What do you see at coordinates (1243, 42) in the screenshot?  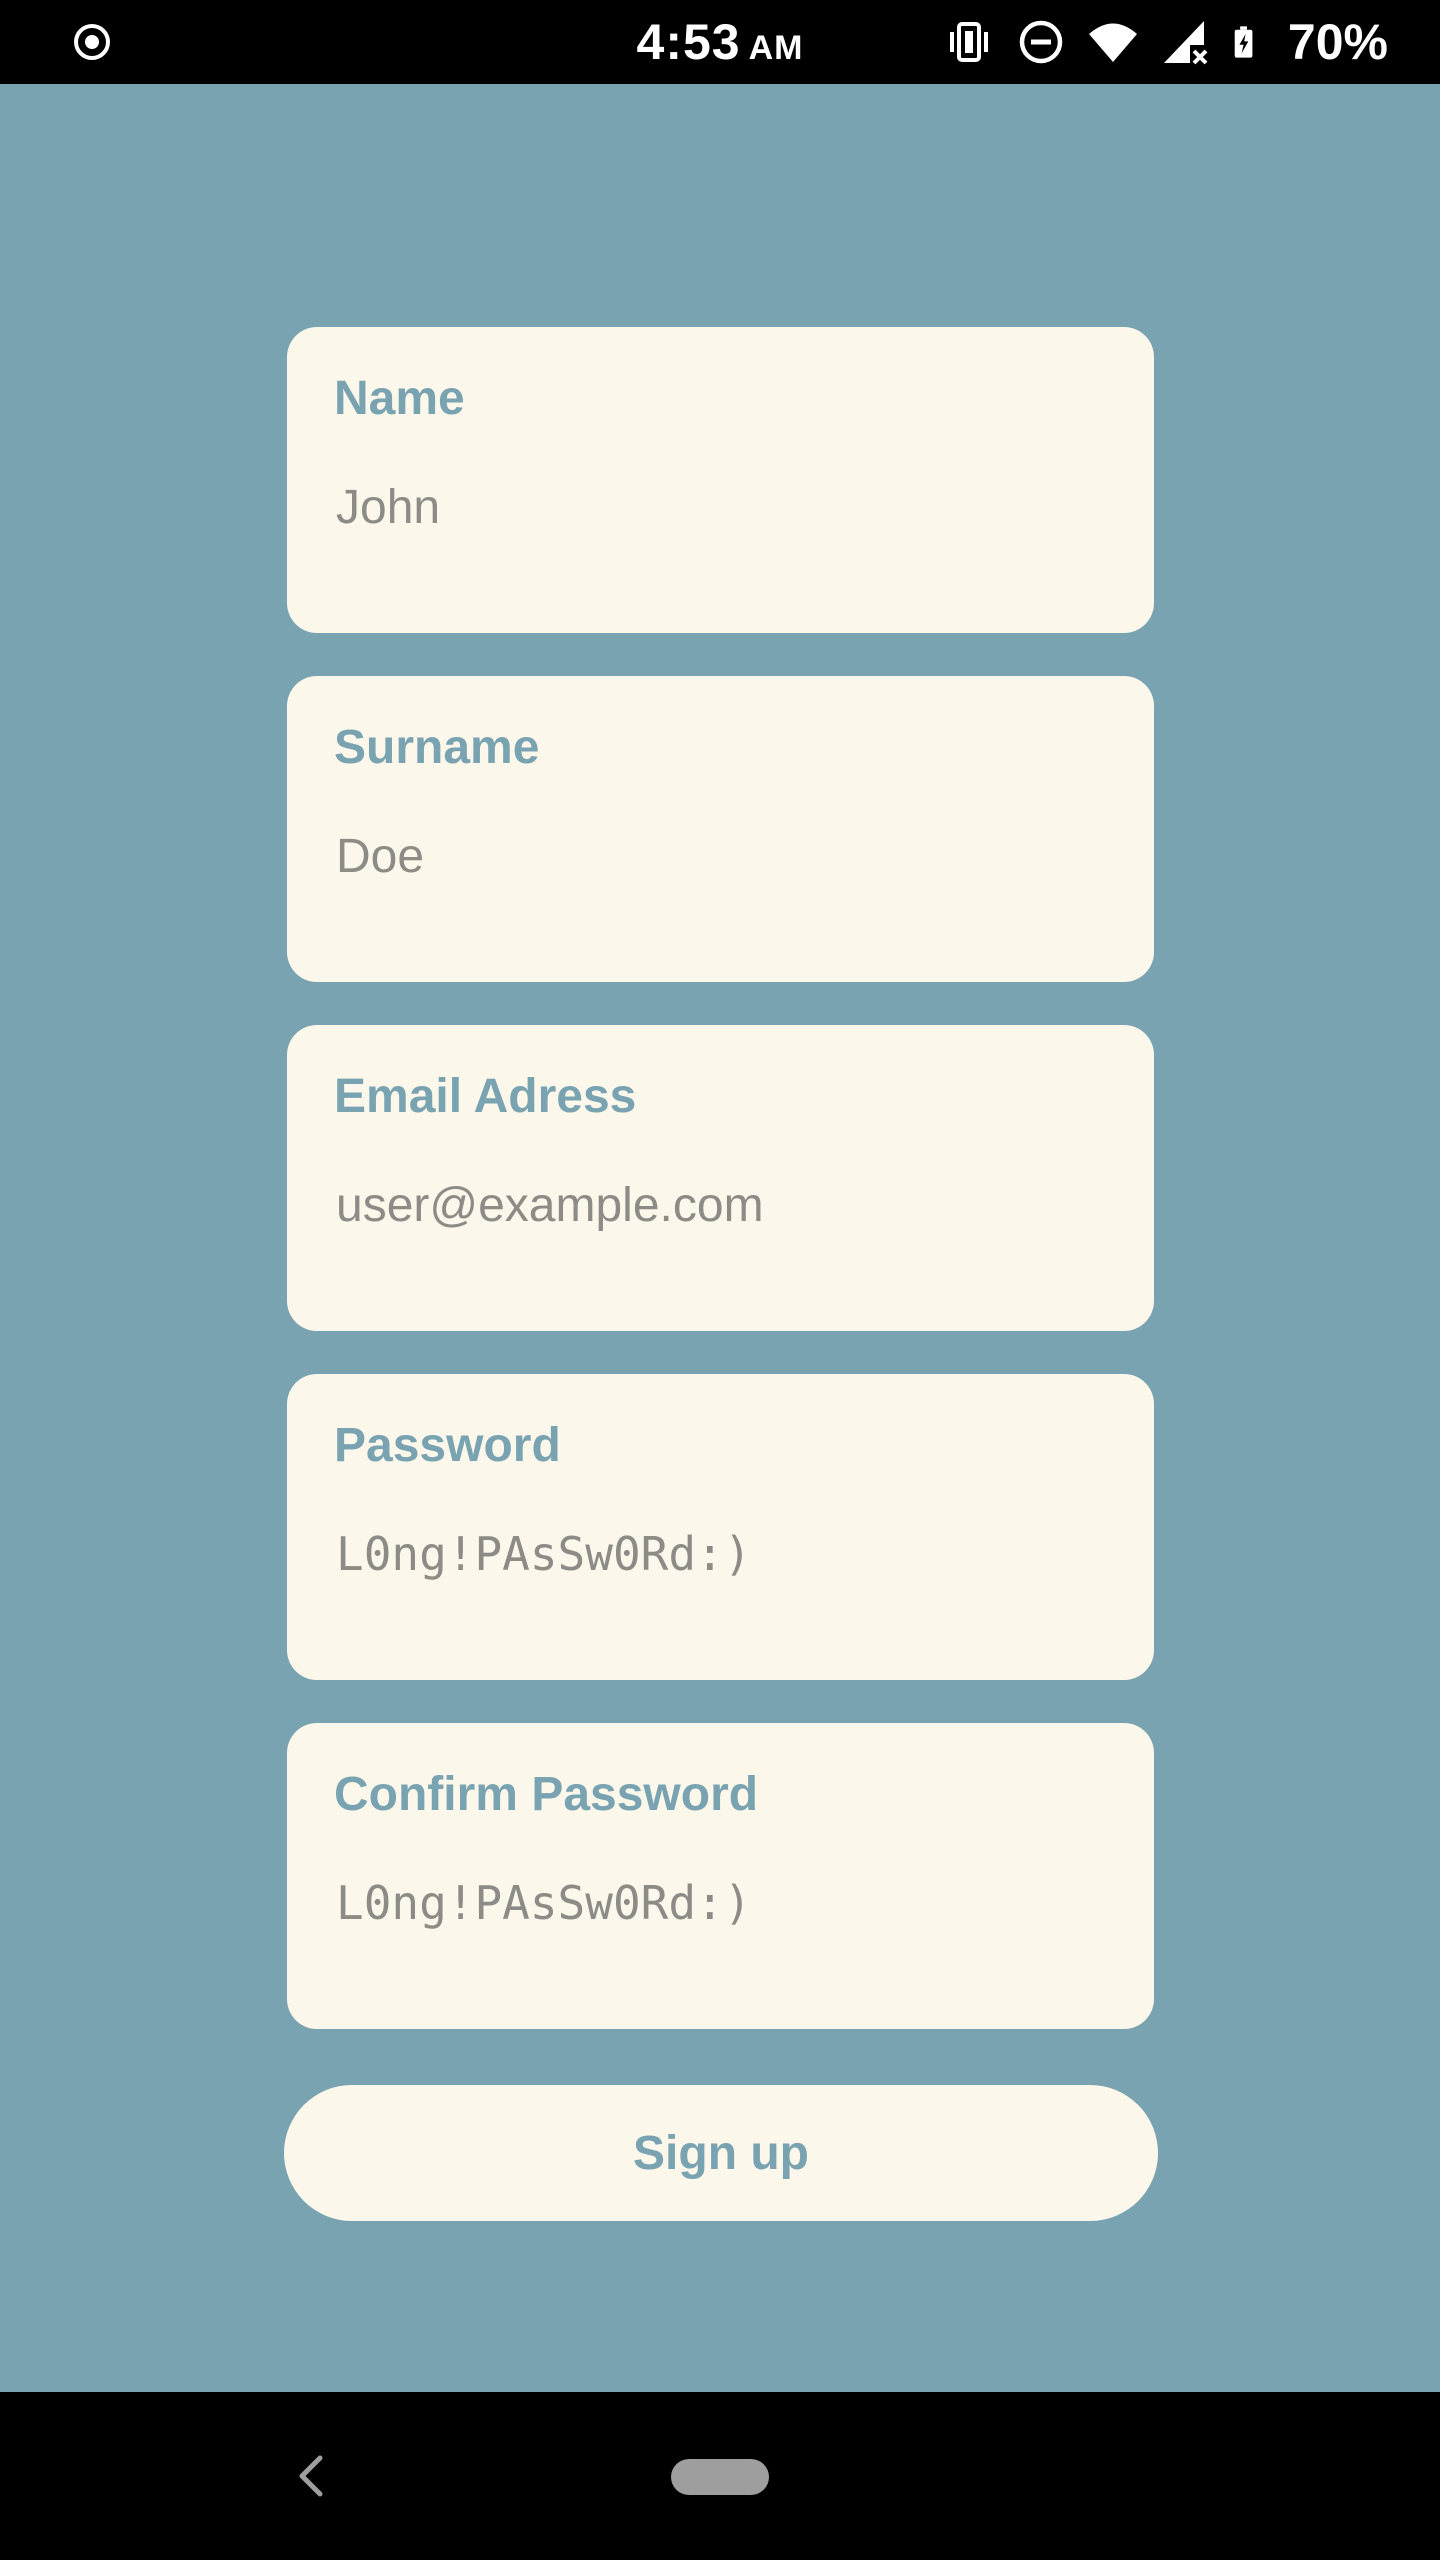 I see `battery-charging-icon` at bounding box center [1243, 42].